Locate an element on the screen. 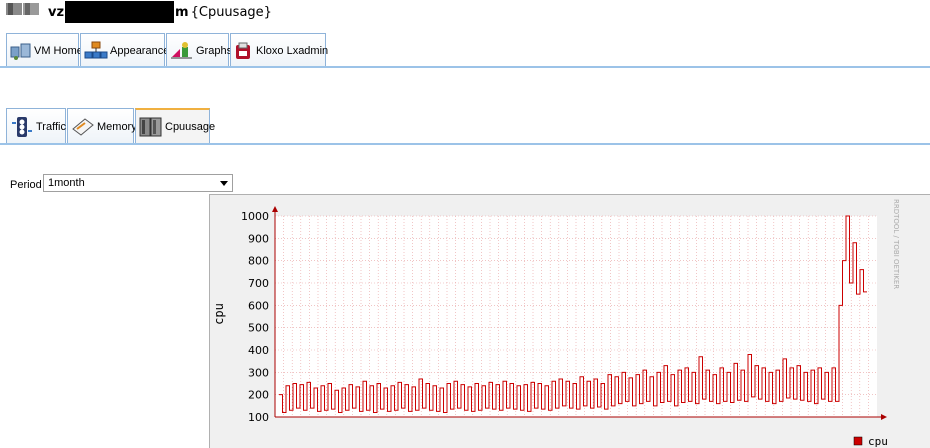 This screenshot has height=448, width=930. graph-tab-bar: Traffic Memory Cpuusage is located at coordinates (110, 126).